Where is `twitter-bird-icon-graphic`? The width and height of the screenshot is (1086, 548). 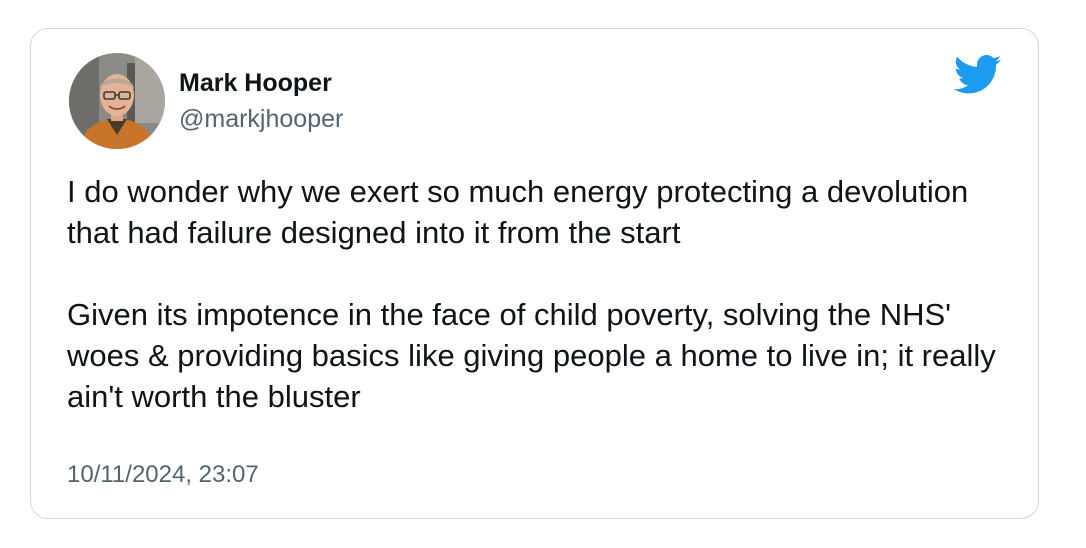 twitter-bird-icon-graphic is located at coordinates (977, 74).